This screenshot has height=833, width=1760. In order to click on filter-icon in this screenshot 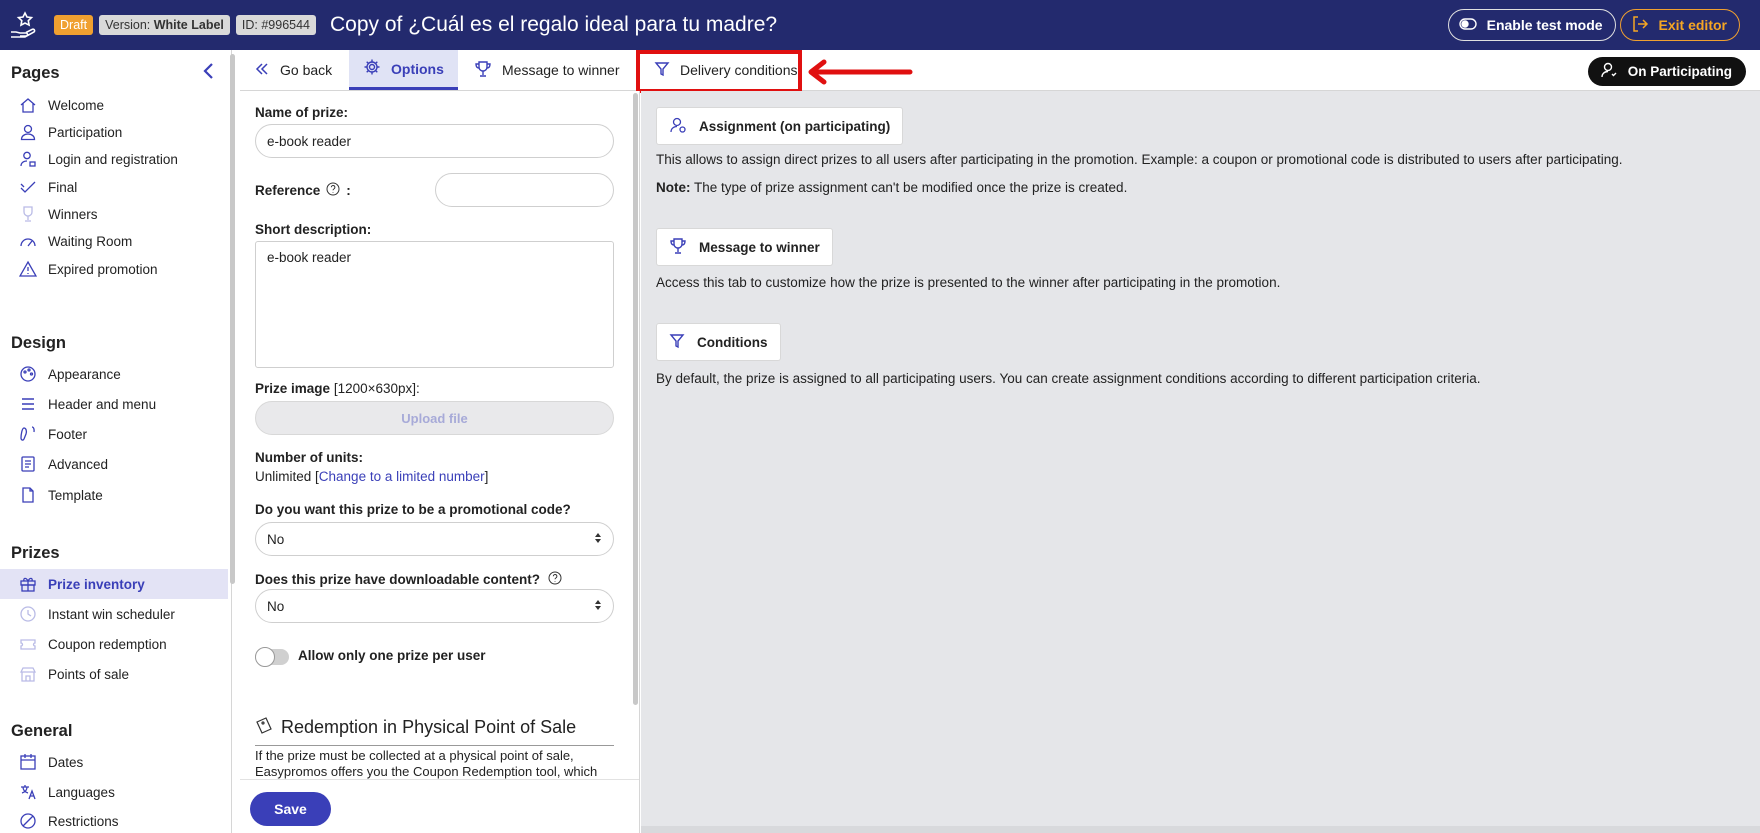, I will do `click(677, 342)`.